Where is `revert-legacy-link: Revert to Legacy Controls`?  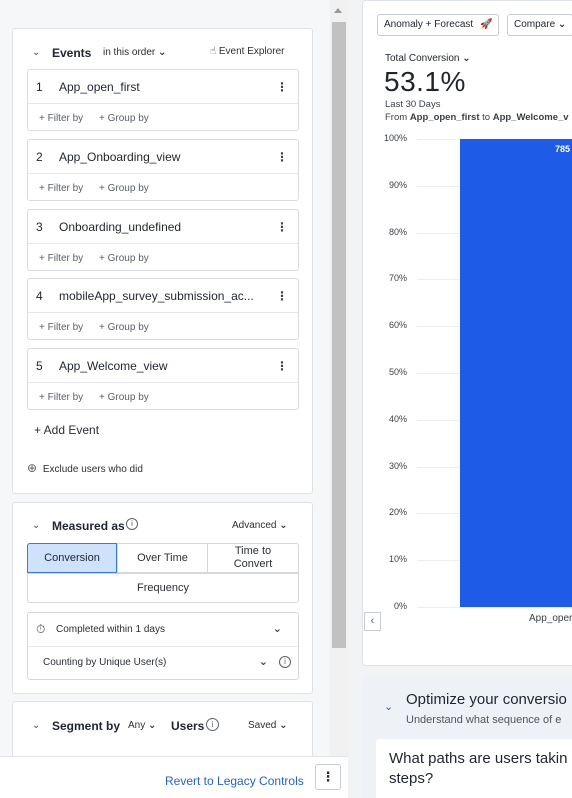
revert-legacy-link: Revert to Legacy Controls is located at coordinates (234, 781).